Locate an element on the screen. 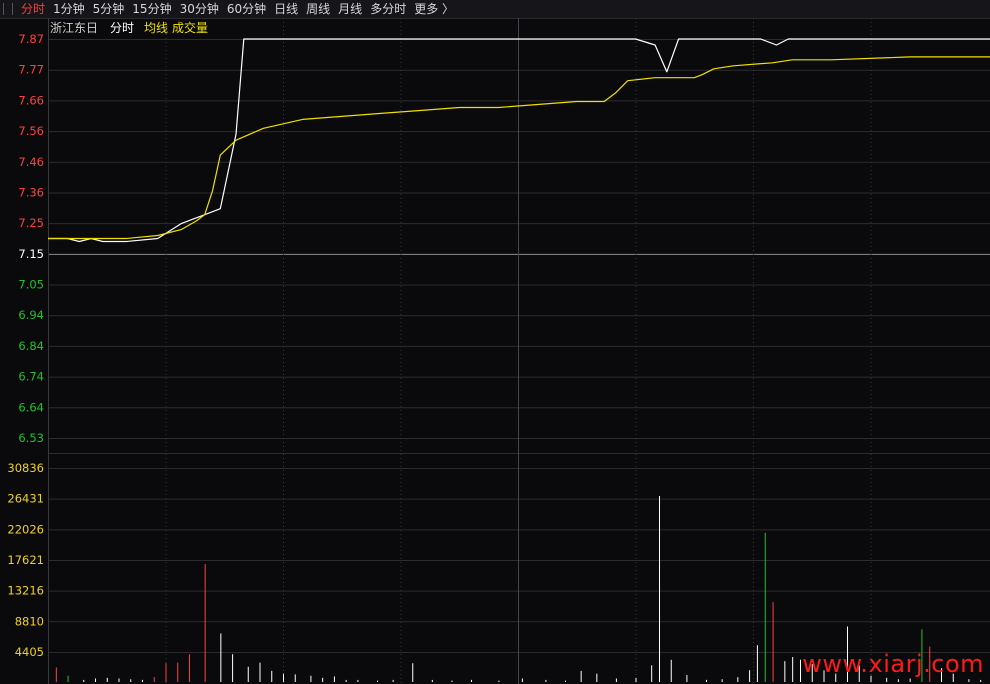  price-tick-label: 7.87 is located at coordinates (31, 39).